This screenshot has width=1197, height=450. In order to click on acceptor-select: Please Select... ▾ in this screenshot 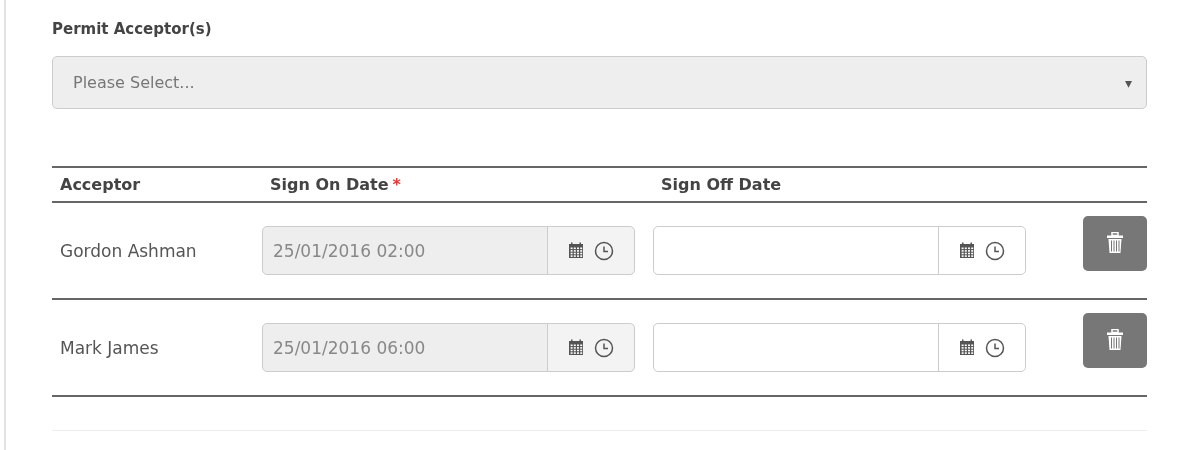, I will do `click(599, 82)`.